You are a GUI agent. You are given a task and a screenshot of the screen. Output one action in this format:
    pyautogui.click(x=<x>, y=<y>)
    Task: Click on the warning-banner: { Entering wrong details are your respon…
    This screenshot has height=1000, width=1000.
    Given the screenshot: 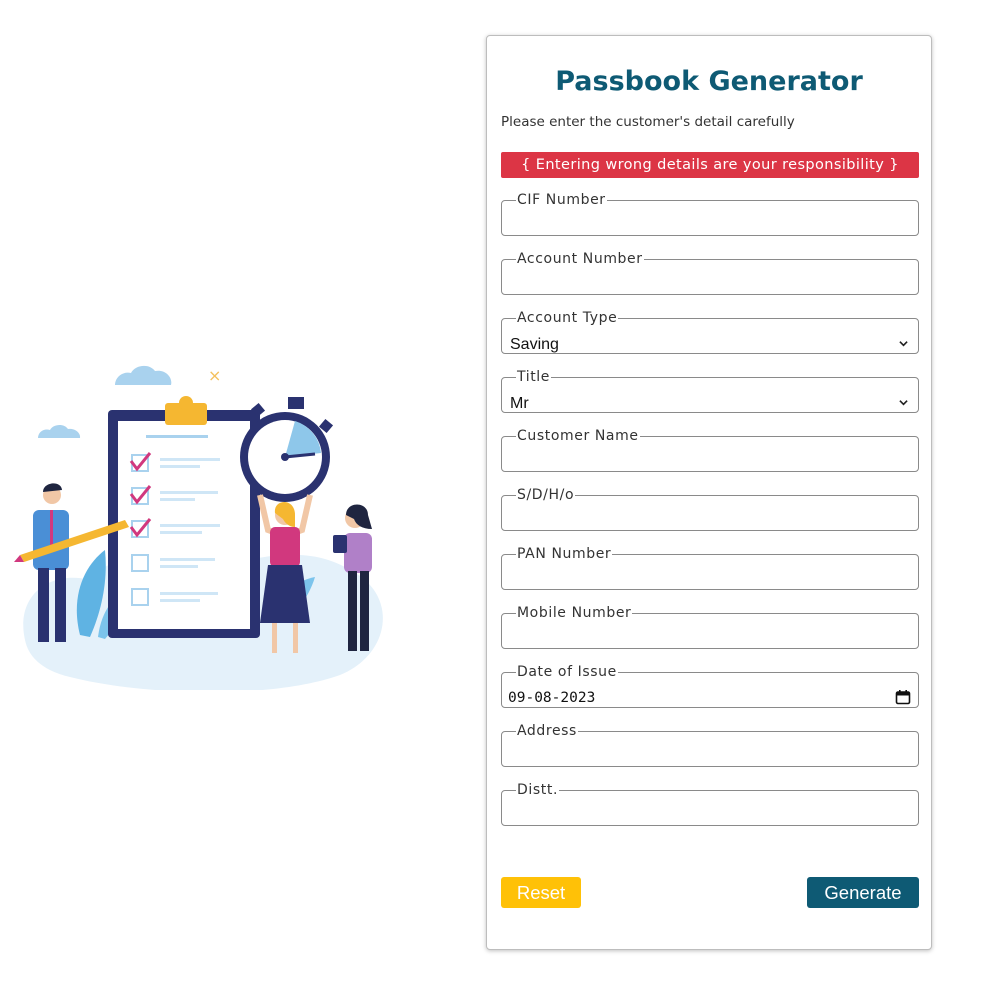 What is the action you would take?
    pyautogui.click(x=710, y=165)
    